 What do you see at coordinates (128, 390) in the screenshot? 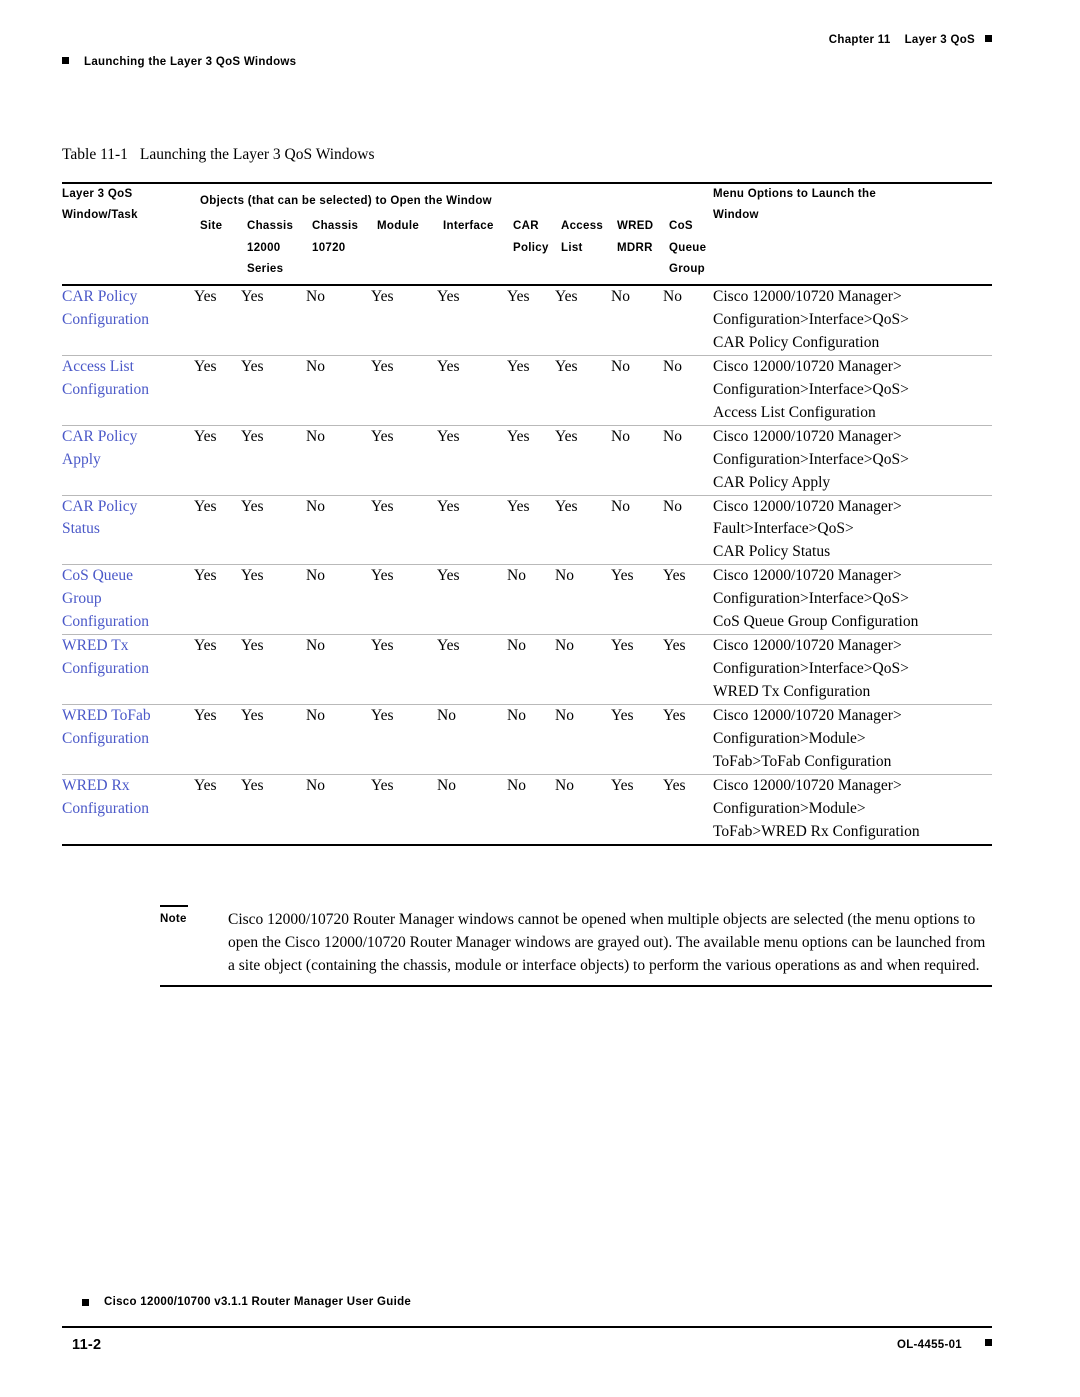
I see `table-row-task-link: Access List Configuration` at bounding box center [128, 390].